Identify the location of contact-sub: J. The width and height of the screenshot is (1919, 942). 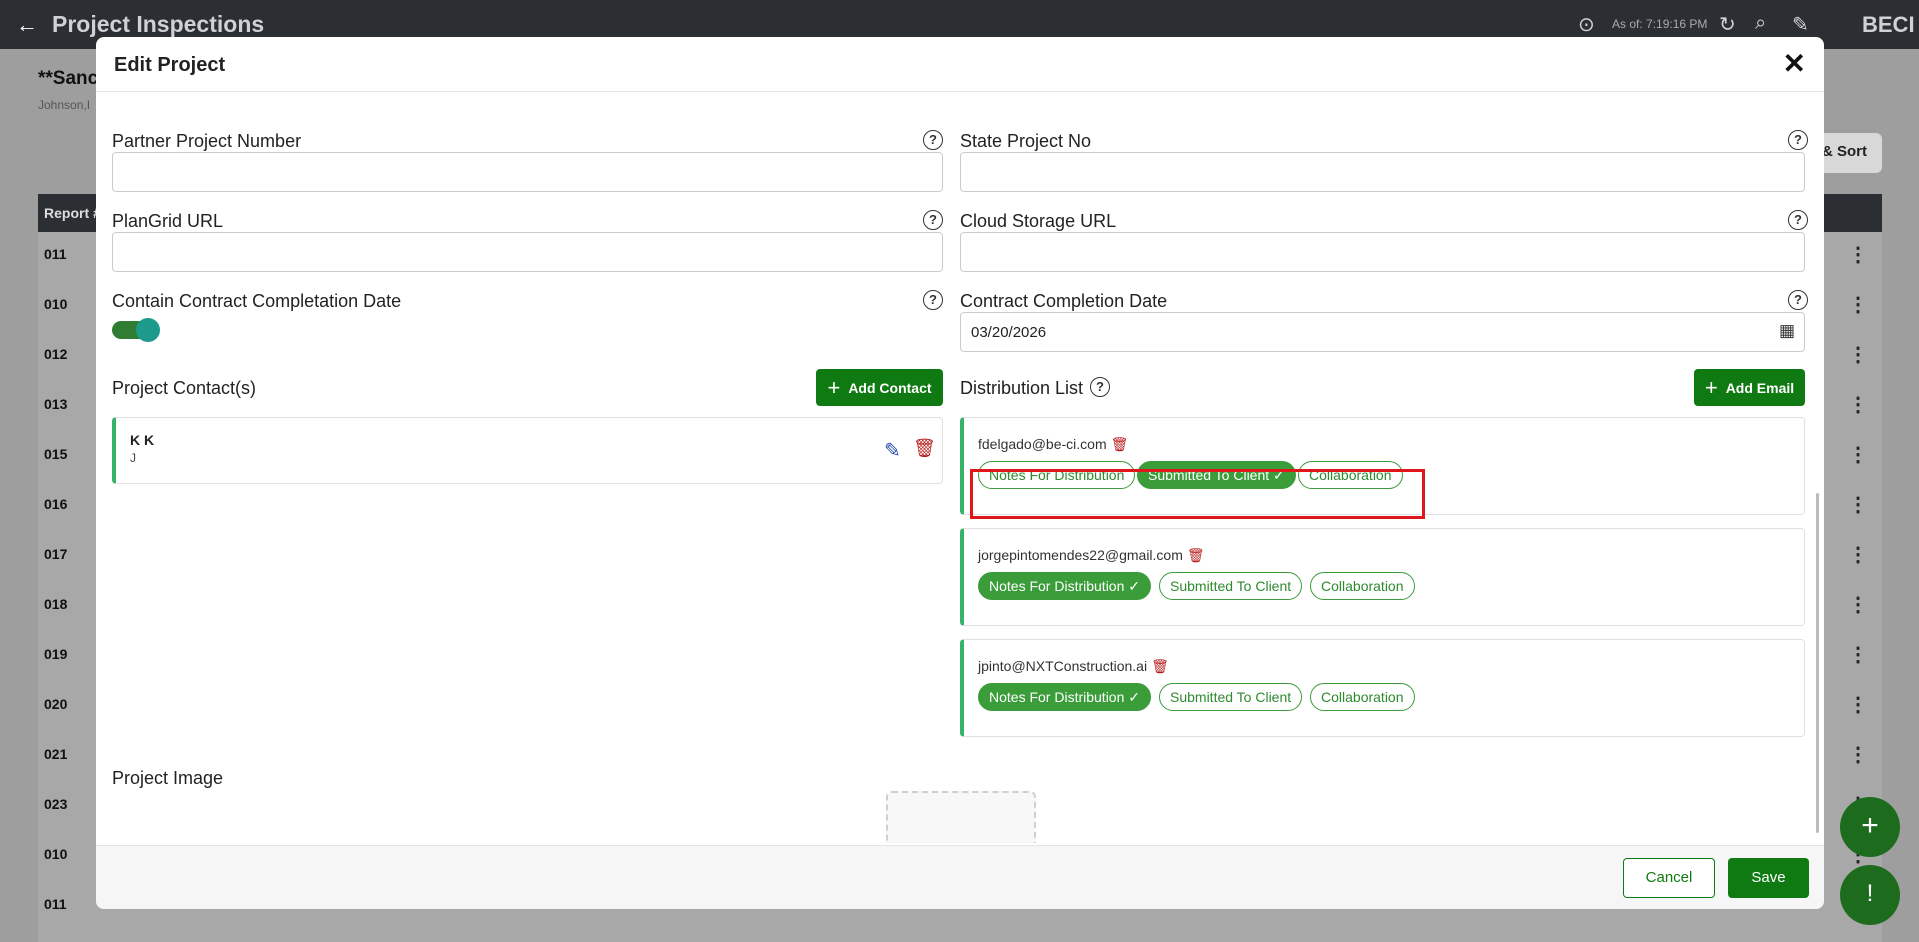
(133, 458).